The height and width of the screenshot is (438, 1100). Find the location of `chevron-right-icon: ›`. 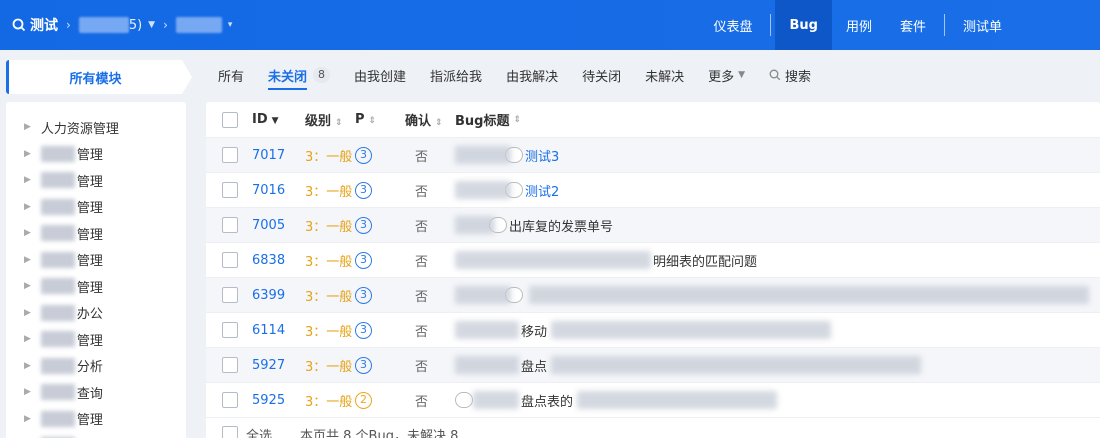

chevron-right-icon: › is located at coordinates (68, 25).